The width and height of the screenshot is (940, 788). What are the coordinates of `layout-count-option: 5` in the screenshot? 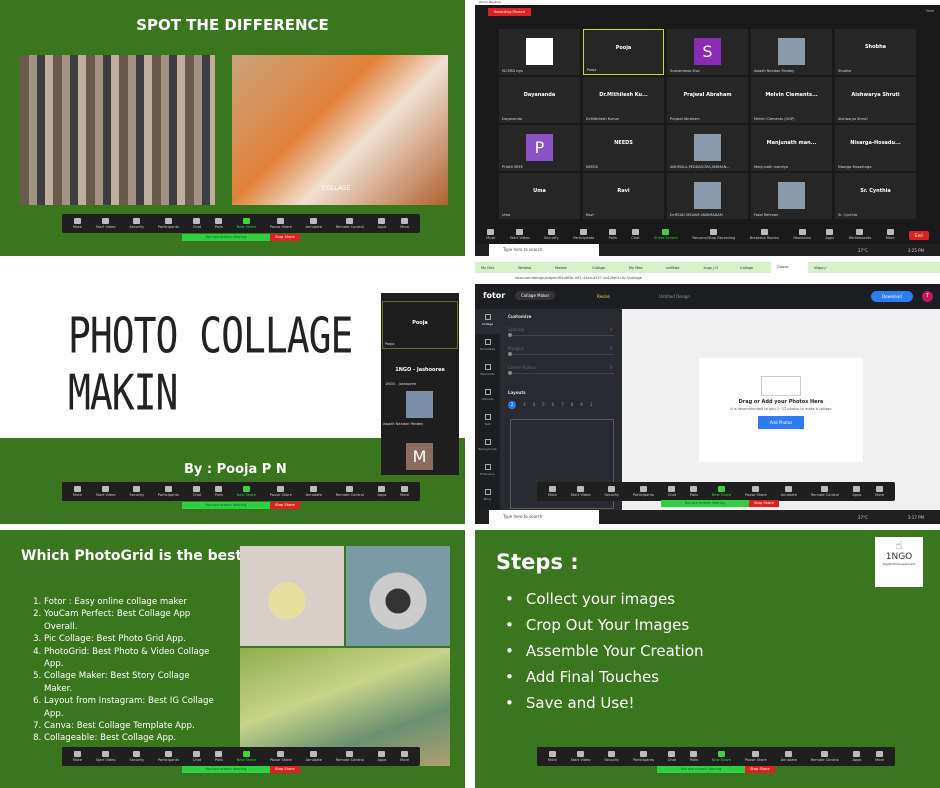 It's located at (543, 405).